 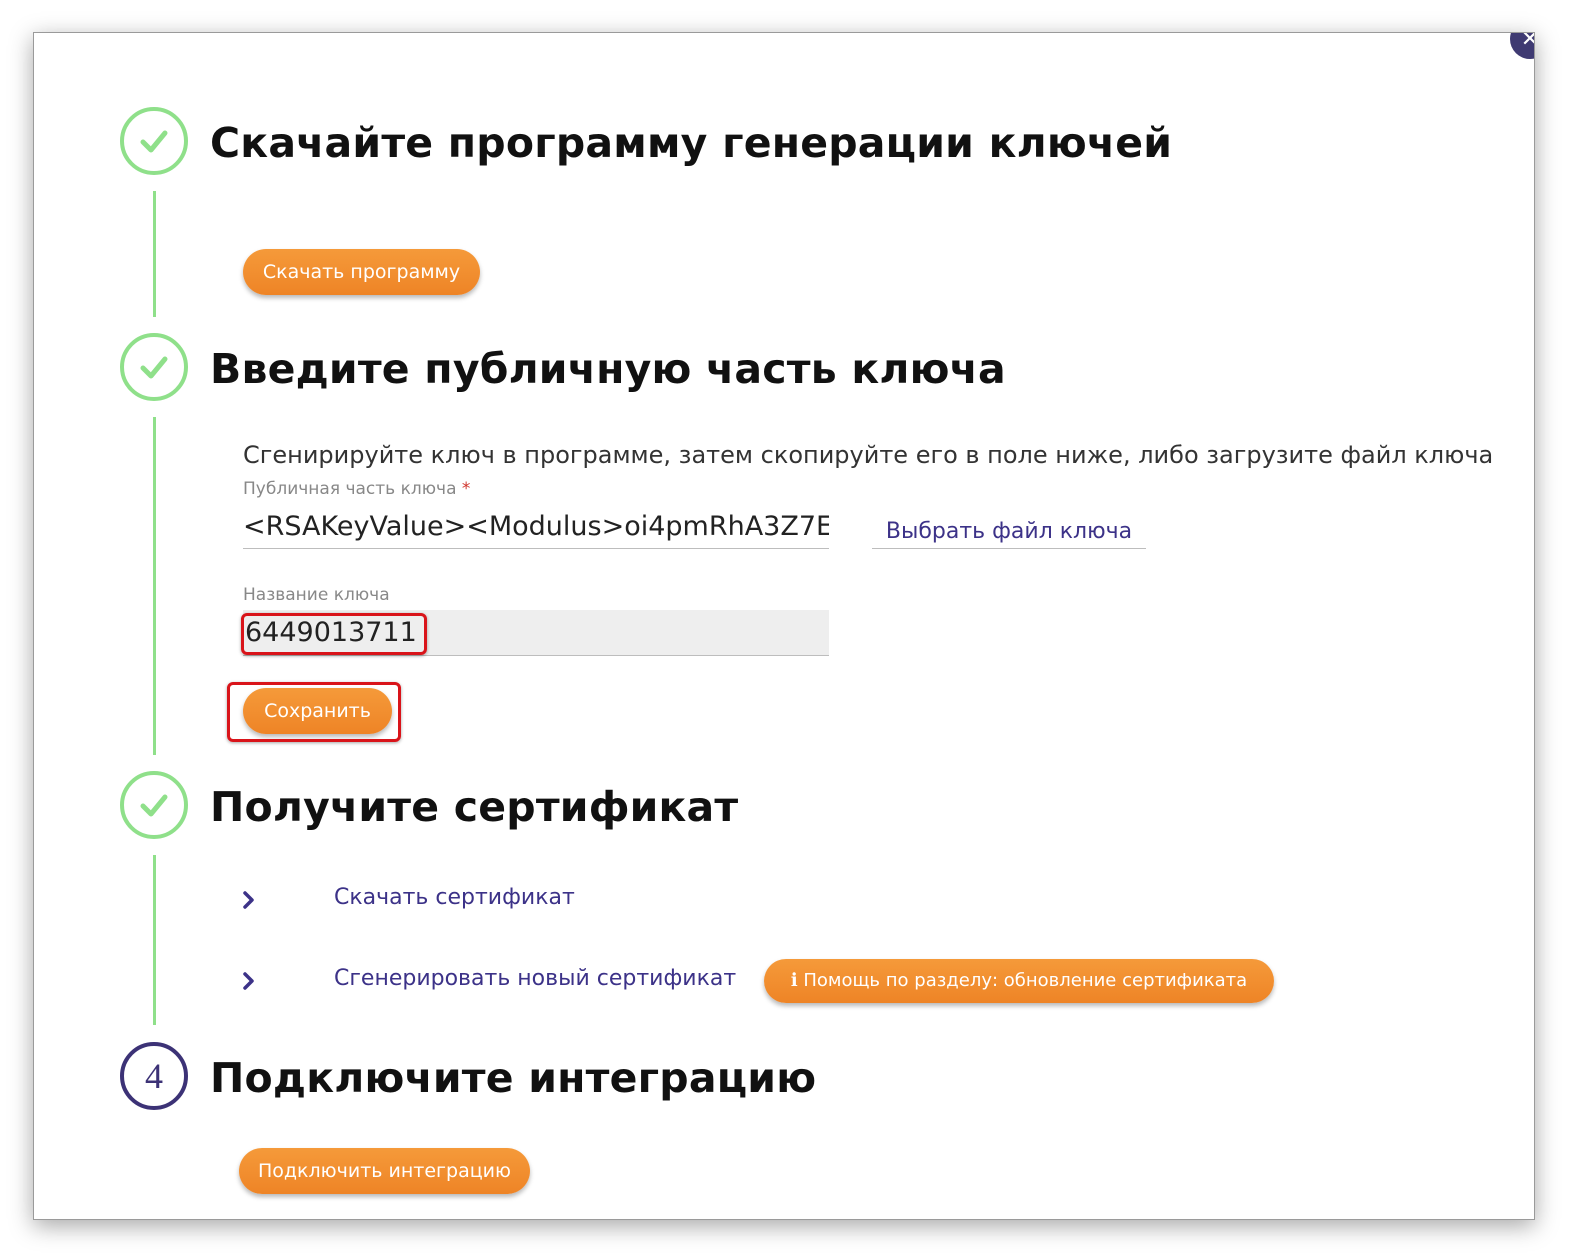 I want to click on required-mark: *, so click(x=466, y=489).